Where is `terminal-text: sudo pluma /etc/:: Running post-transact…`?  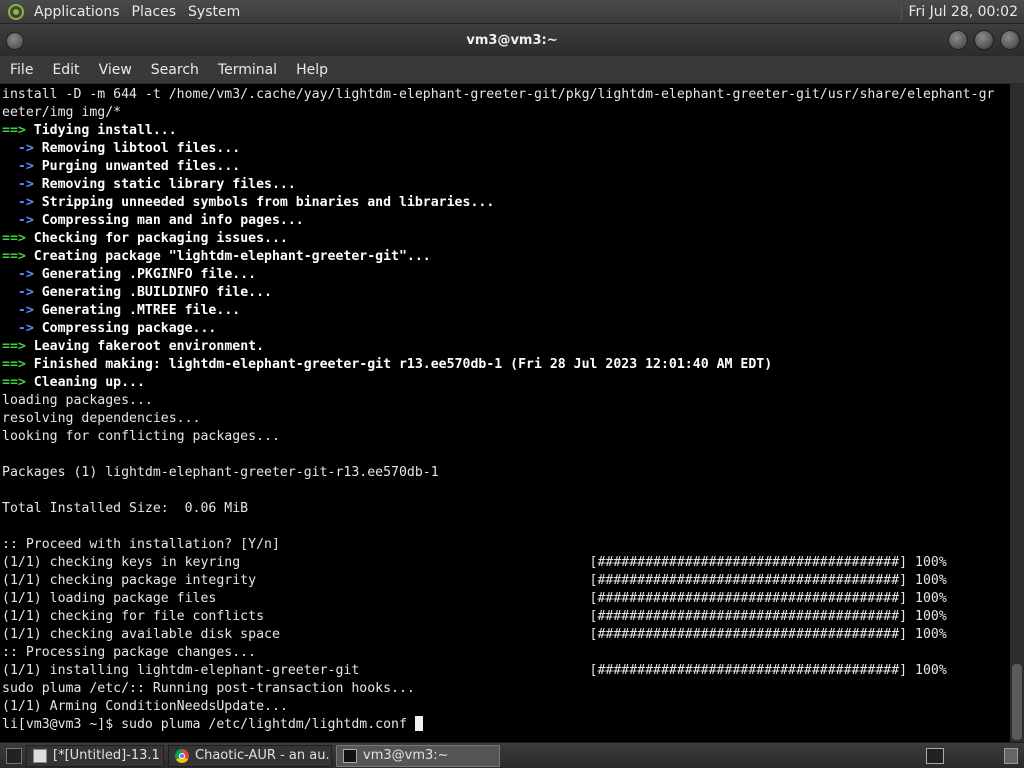 terminal-text: sudo pluma /etc/:: Running post-transact… is located at coordinates (208, 688).